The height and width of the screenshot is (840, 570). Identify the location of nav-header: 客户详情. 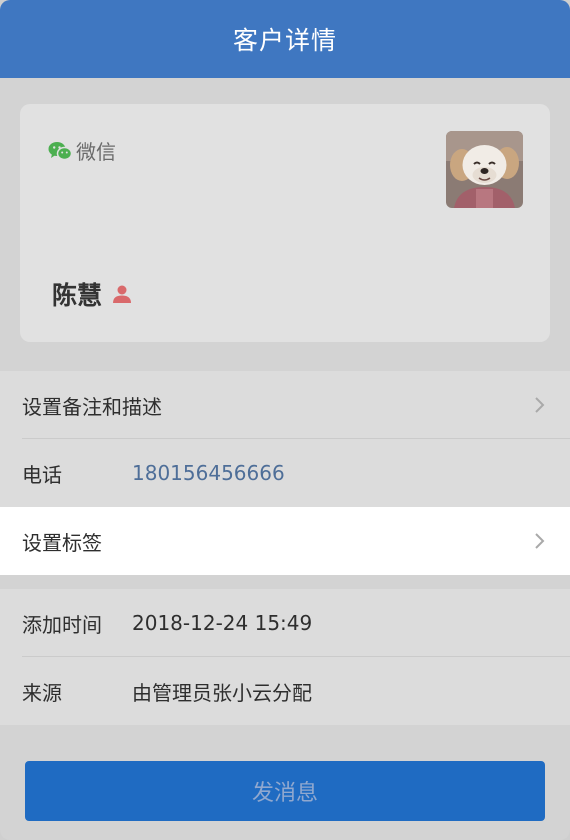
(285, 39).